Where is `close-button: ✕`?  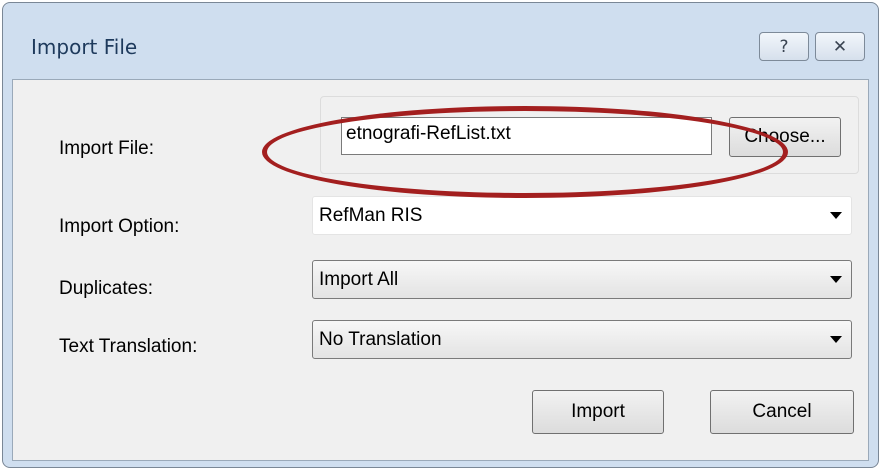 close-button: ✕ is located at coordinates (840, 46).